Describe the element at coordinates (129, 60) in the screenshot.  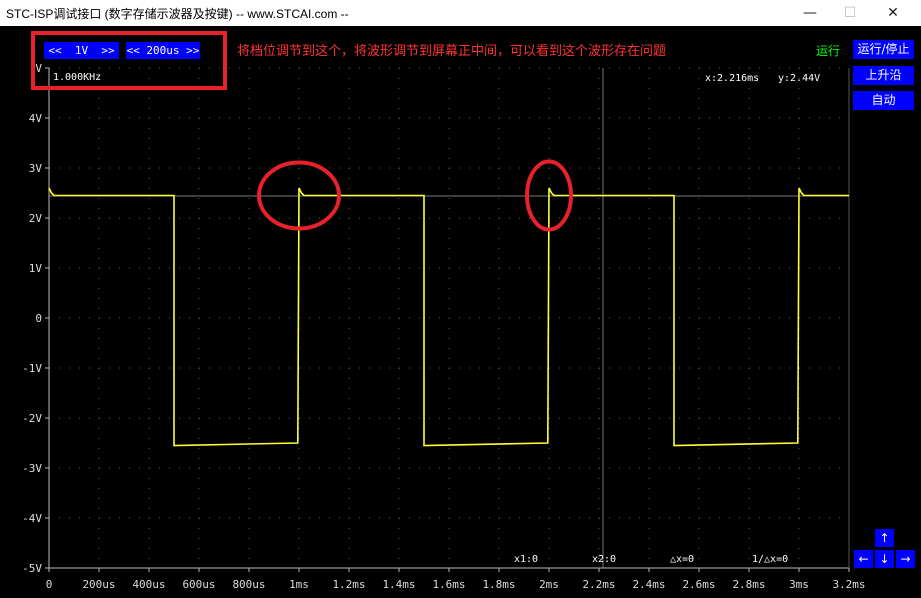
I see `highlight-box` at that location.